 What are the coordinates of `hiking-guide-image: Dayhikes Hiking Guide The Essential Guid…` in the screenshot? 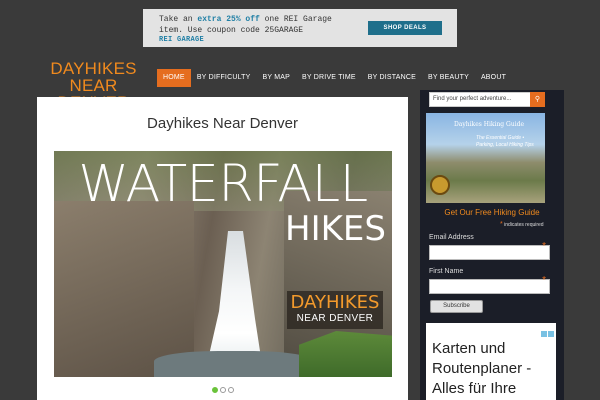 It's located at (485, 158).